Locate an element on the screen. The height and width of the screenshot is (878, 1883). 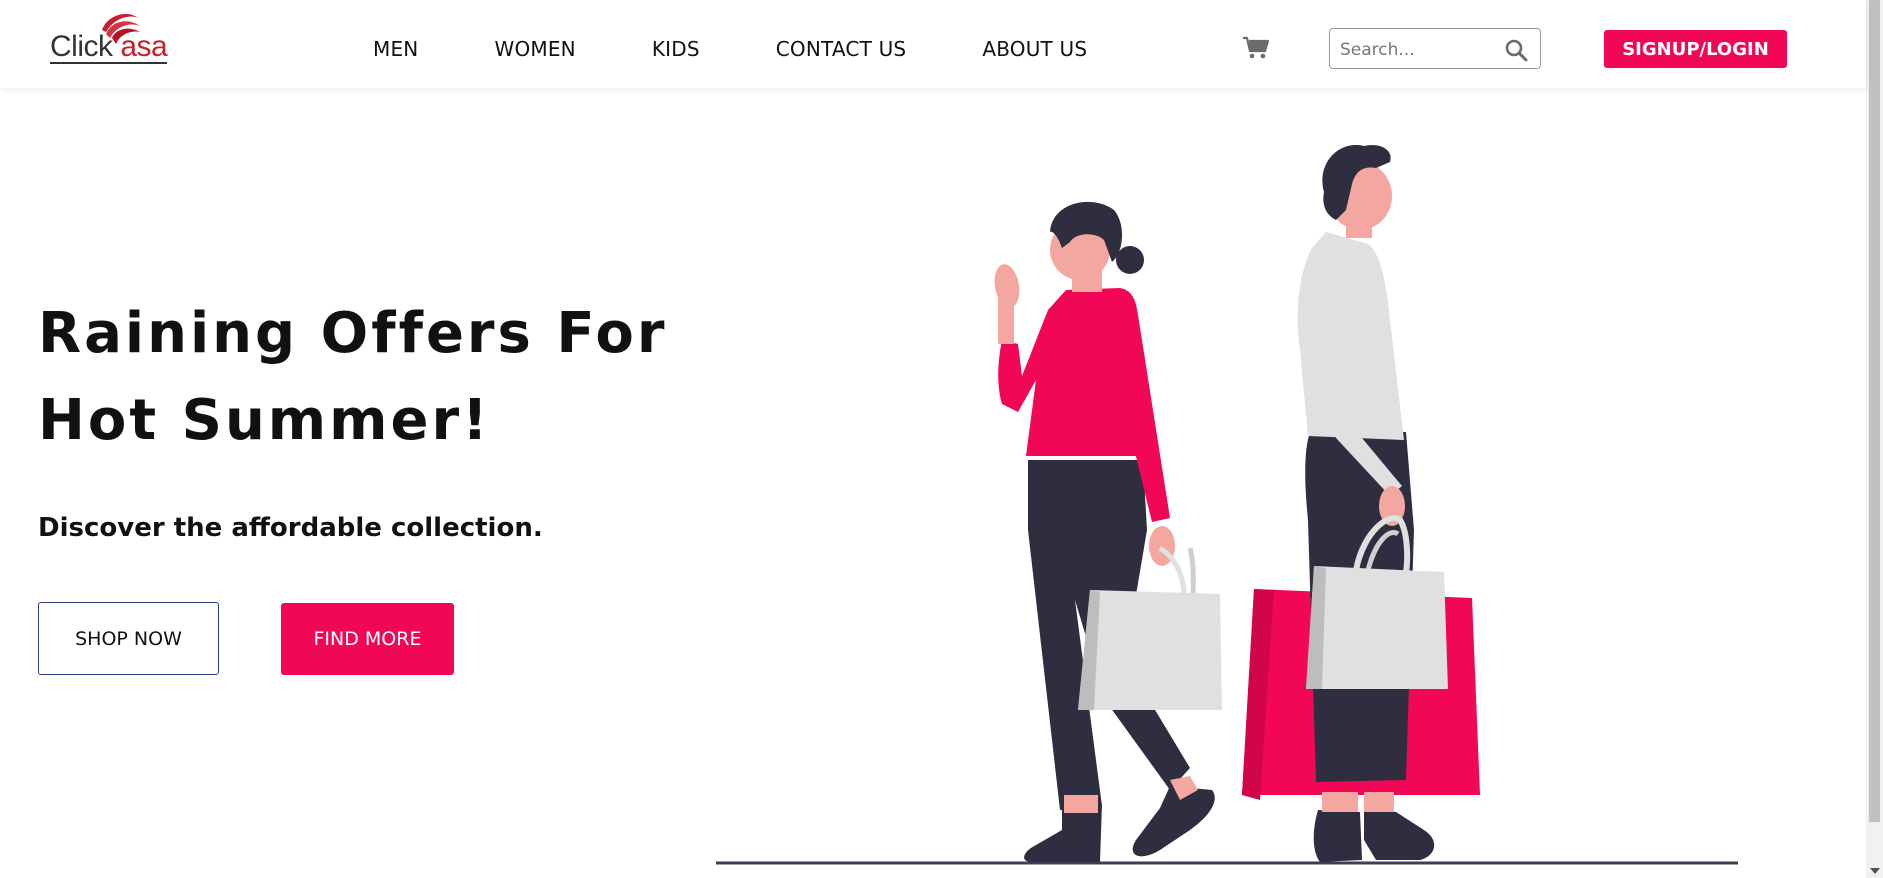
signup-login-button: SIGNUP/LOGIN is located at coordinates (1695, 49).